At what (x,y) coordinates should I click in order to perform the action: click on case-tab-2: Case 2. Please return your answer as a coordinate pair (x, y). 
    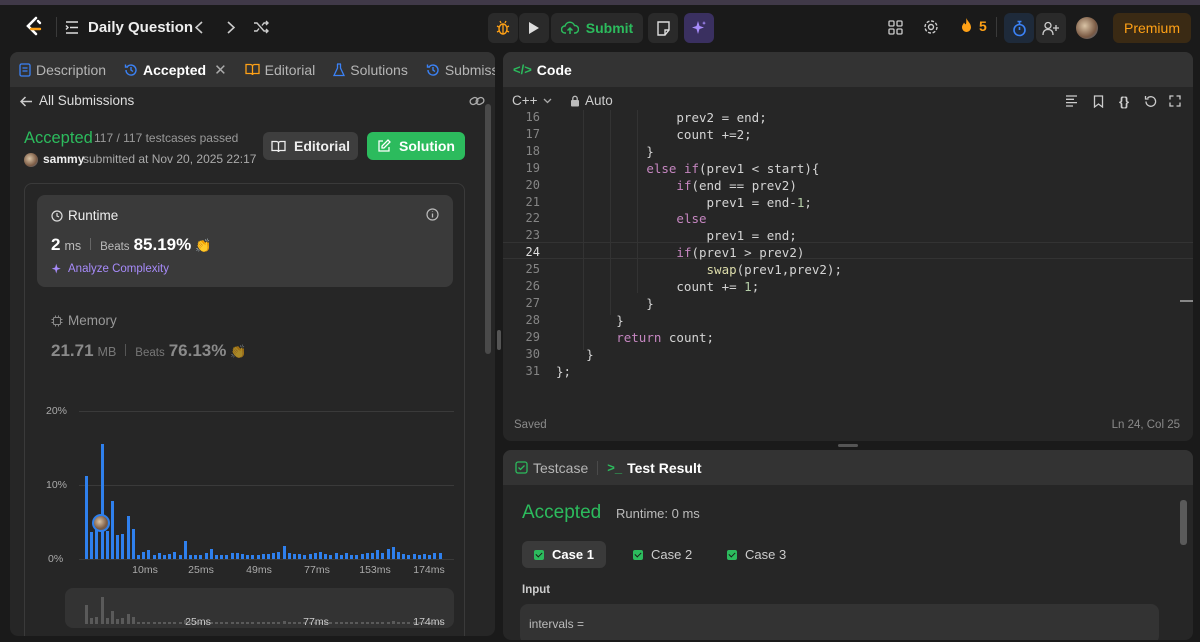
    Looking at the image, I should click on (662, 554).